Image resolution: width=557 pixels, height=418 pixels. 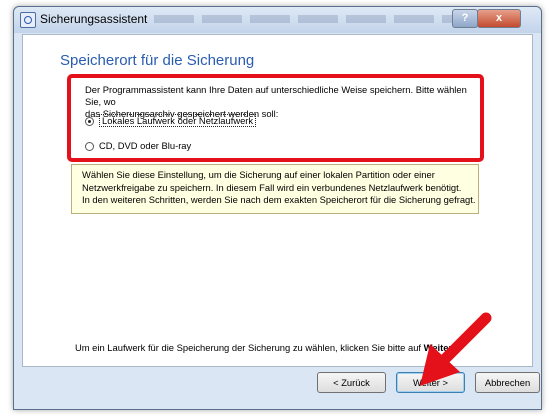 I want to click on option-label: Lokales Laufwerk oder Netzlaufwerk, so click(x=178, y=120).